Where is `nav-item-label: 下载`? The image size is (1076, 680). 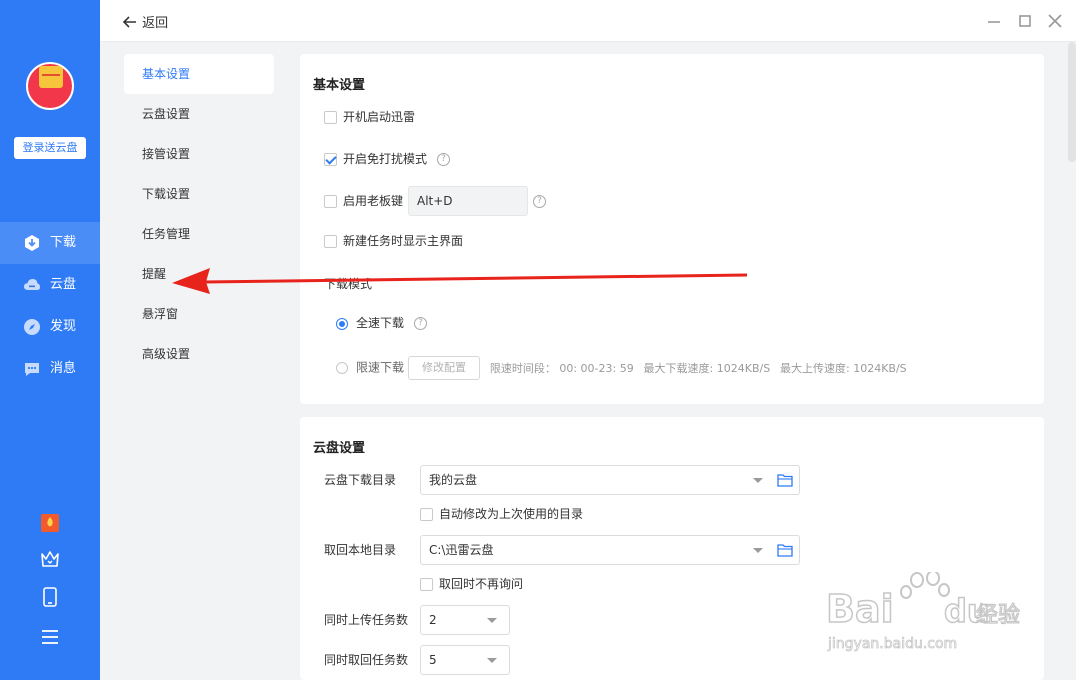
nav-item-label: 下载 is located at coordinates (63, 242).